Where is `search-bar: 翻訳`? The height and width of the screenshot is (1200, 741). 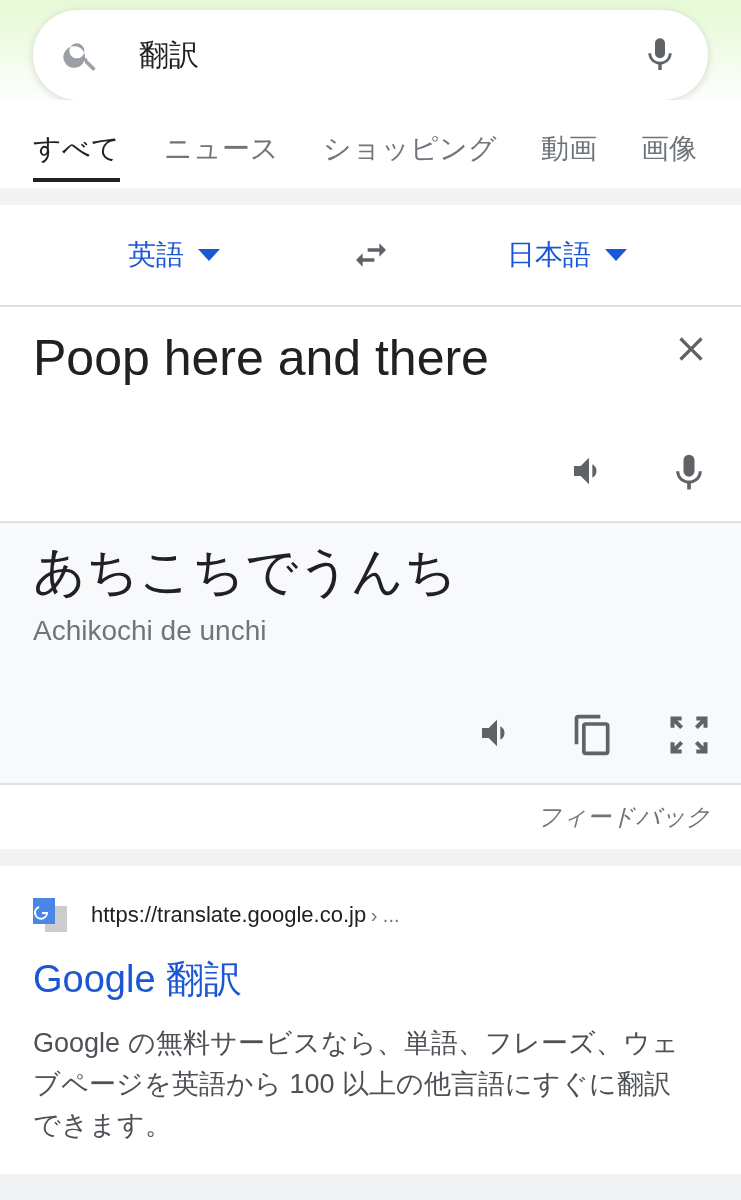 search-bar: 翻訳 is located at coordinates (370, 55).